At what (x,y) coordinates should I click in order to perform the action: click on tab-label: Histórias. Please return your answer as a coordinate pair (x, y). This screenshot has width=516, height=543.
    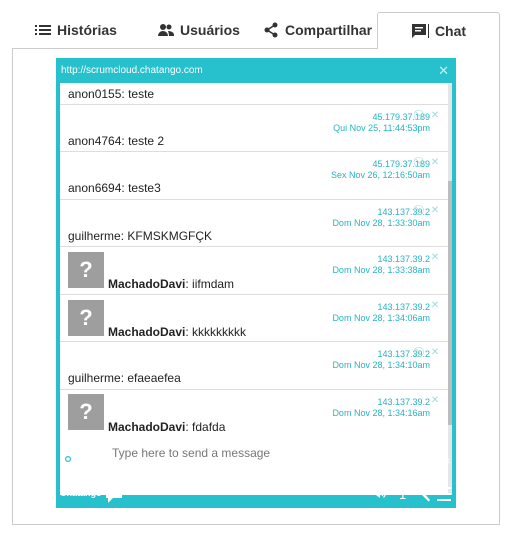
    Looking at the image, I should click on (87, 30).